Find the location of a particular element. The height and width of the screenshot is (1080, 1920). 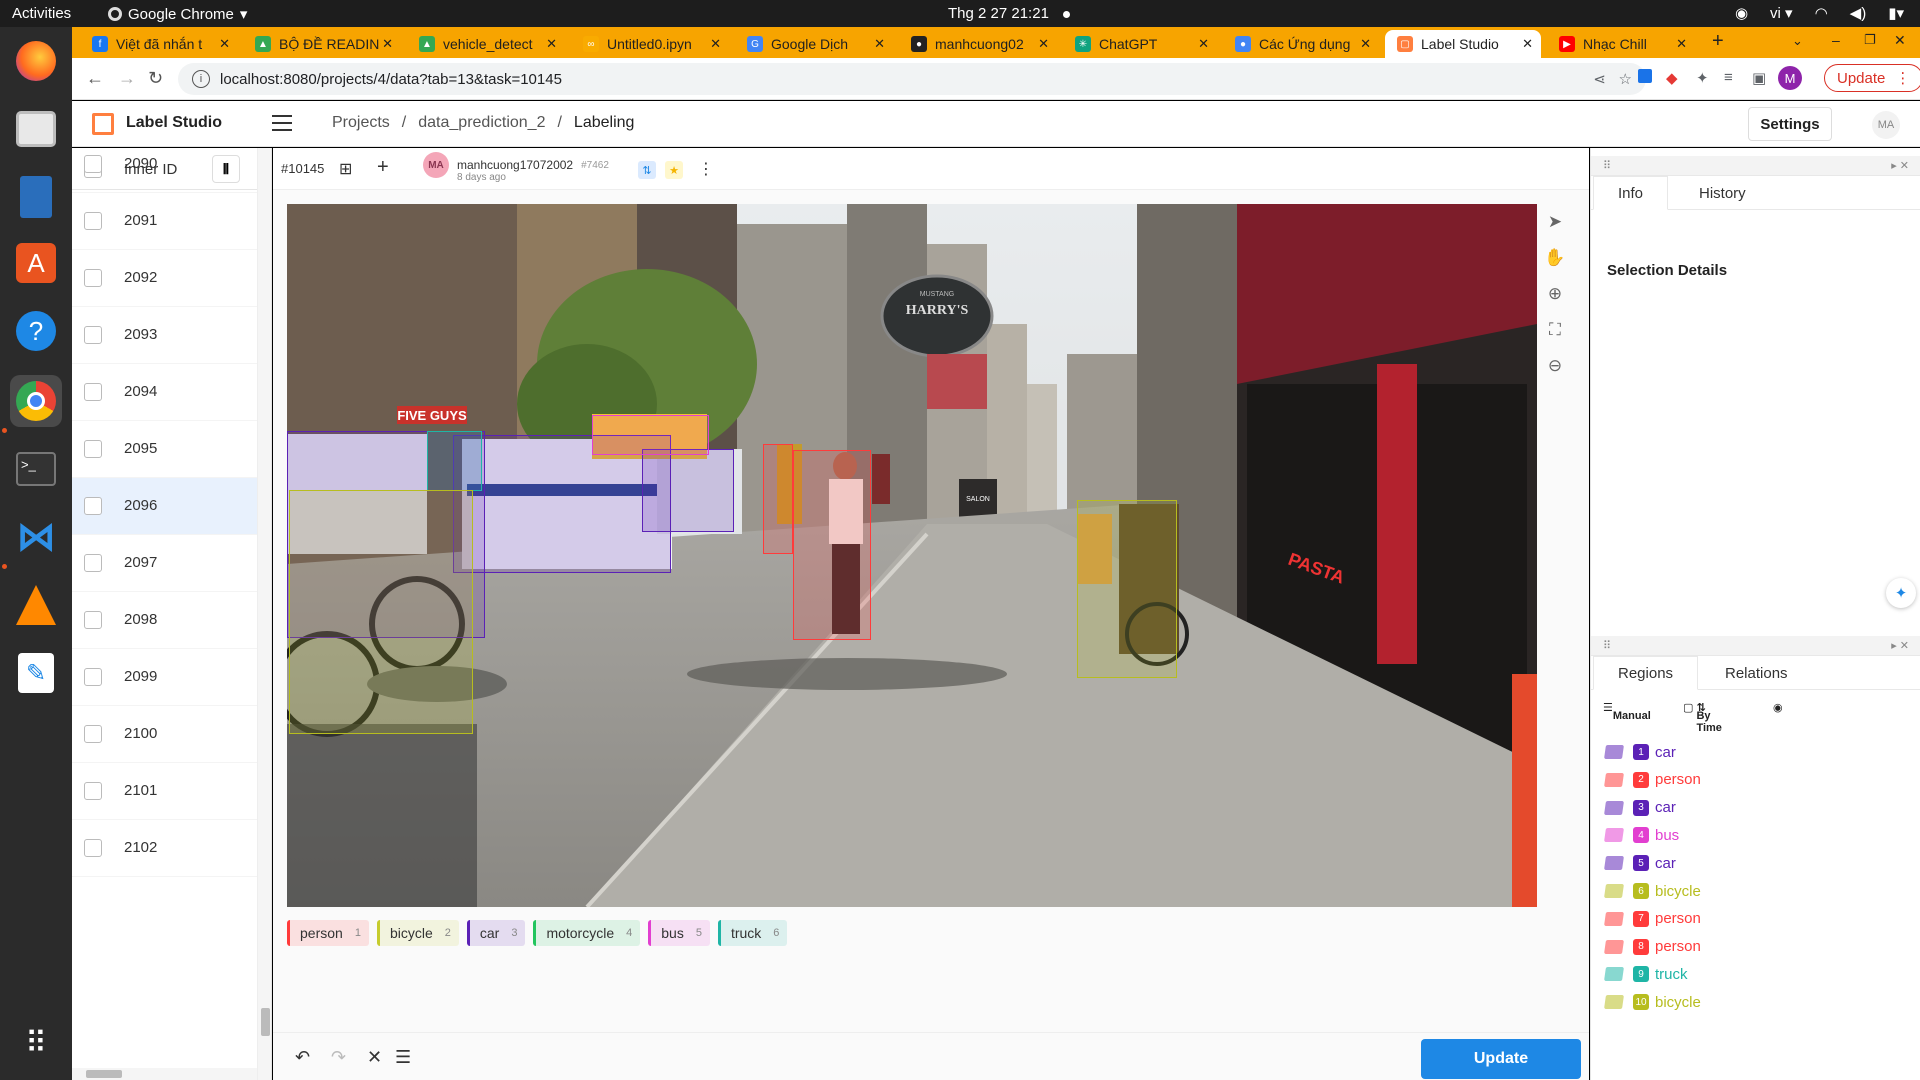

task-list-hscrollbar is located at coordinates (164, 1074).